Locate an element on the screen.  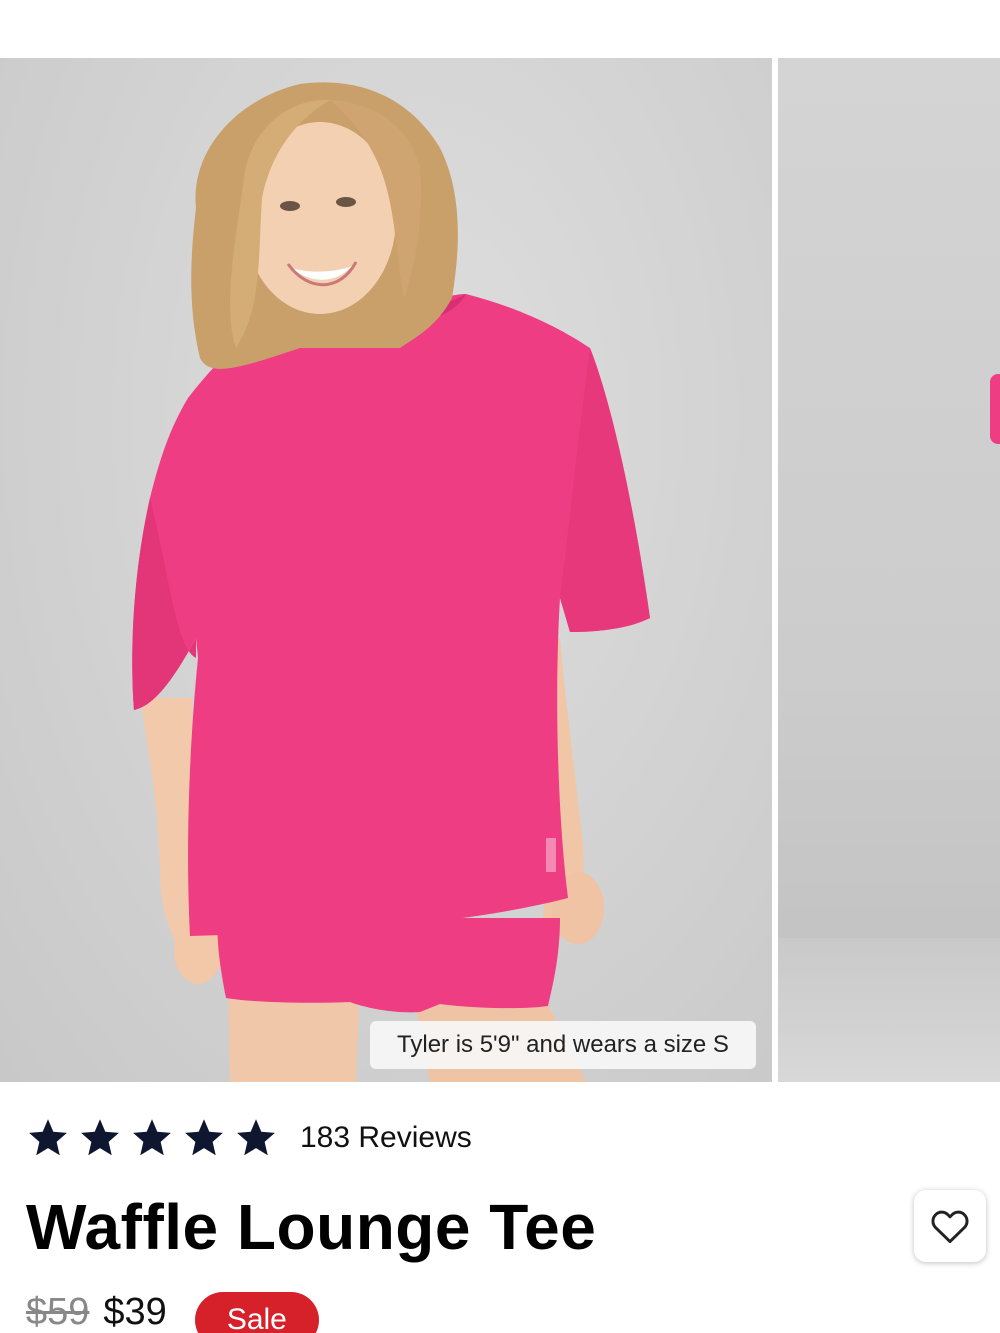
heart-outline-icon is located at coordinates (950, 1227).